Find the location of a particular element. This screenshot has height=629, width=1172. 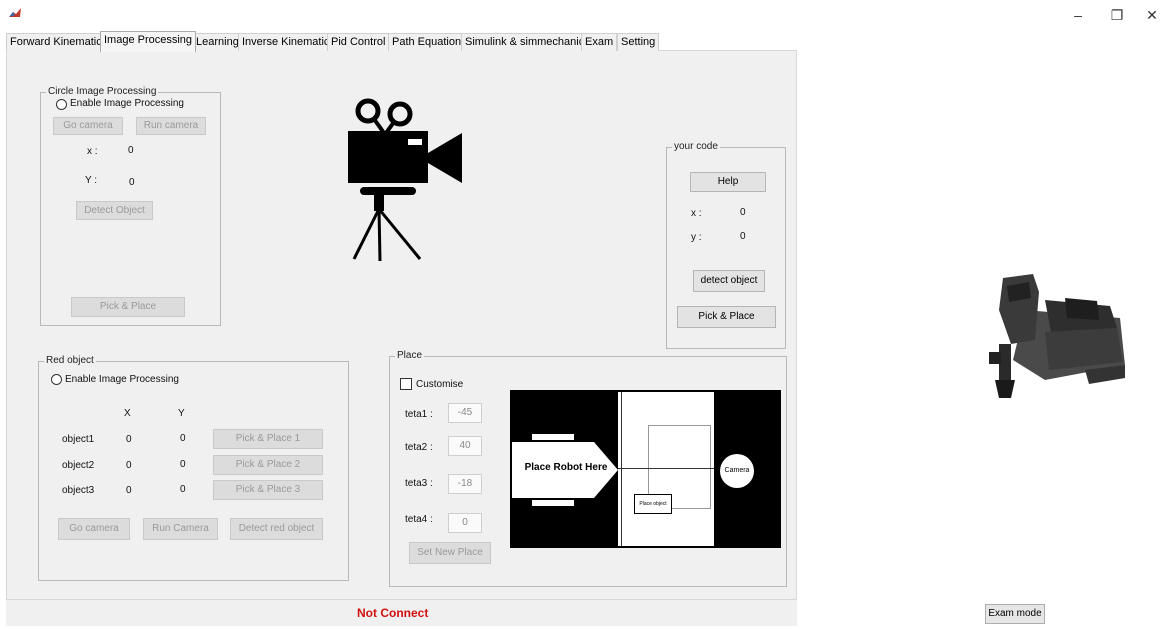

tab-path-equation: Path Equation is located at coordinates (427, 42).